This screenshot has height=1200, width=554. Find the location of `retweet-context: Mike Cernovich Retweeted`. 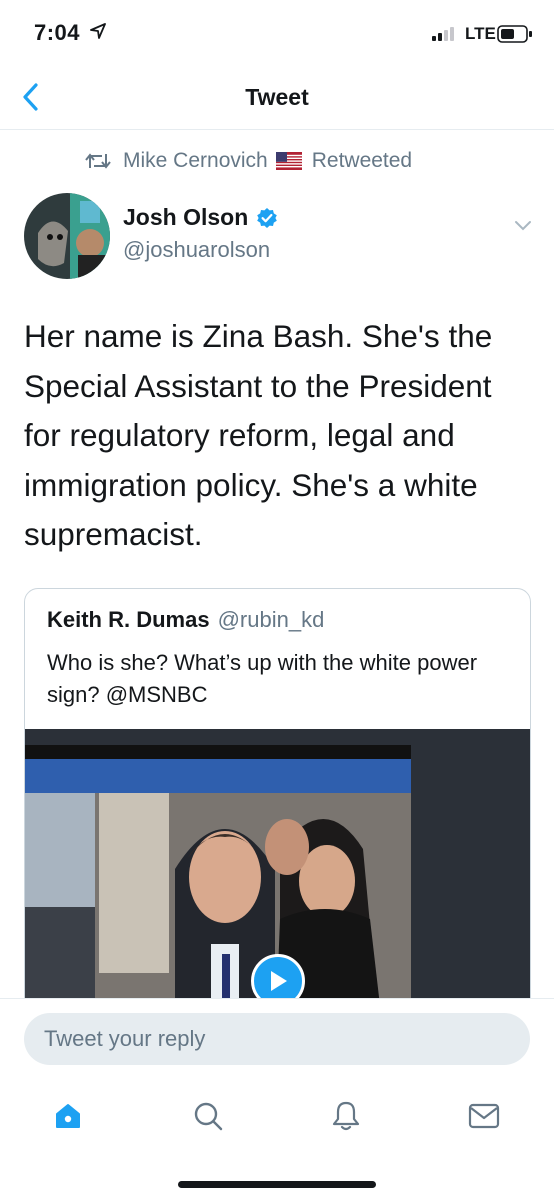

retweet-context: Mike Cernovich Retweeted is located at coordinates (248, 161).